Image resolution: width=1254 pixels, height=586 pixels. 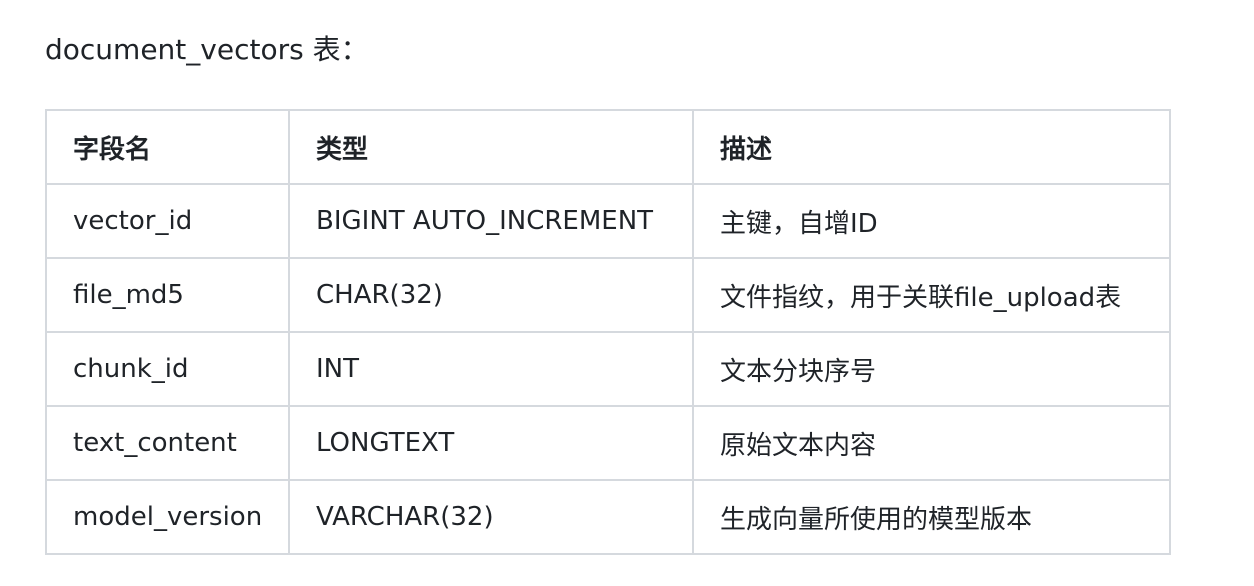 I want to click on table-row: model_version VARCHAR(32) 生成向量所使用的模型版本, so click(x=608, y=517).